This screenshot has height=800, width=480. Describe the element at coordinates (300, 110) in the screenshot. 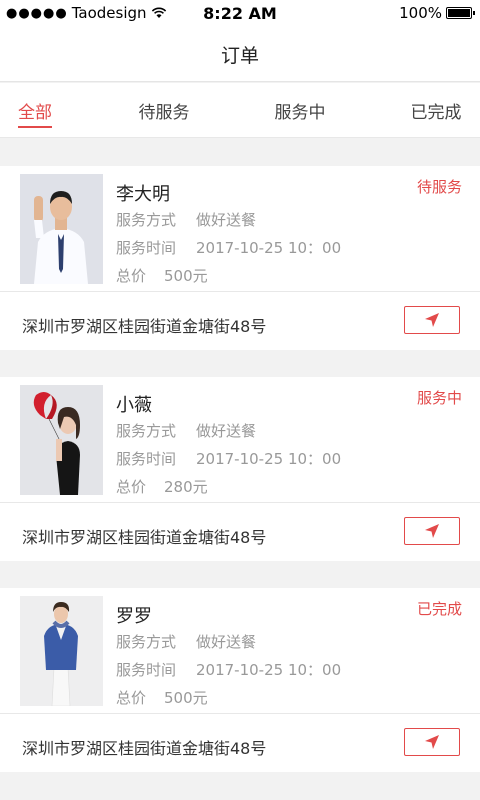

I see `tab-in-service: 服务中` at that location.